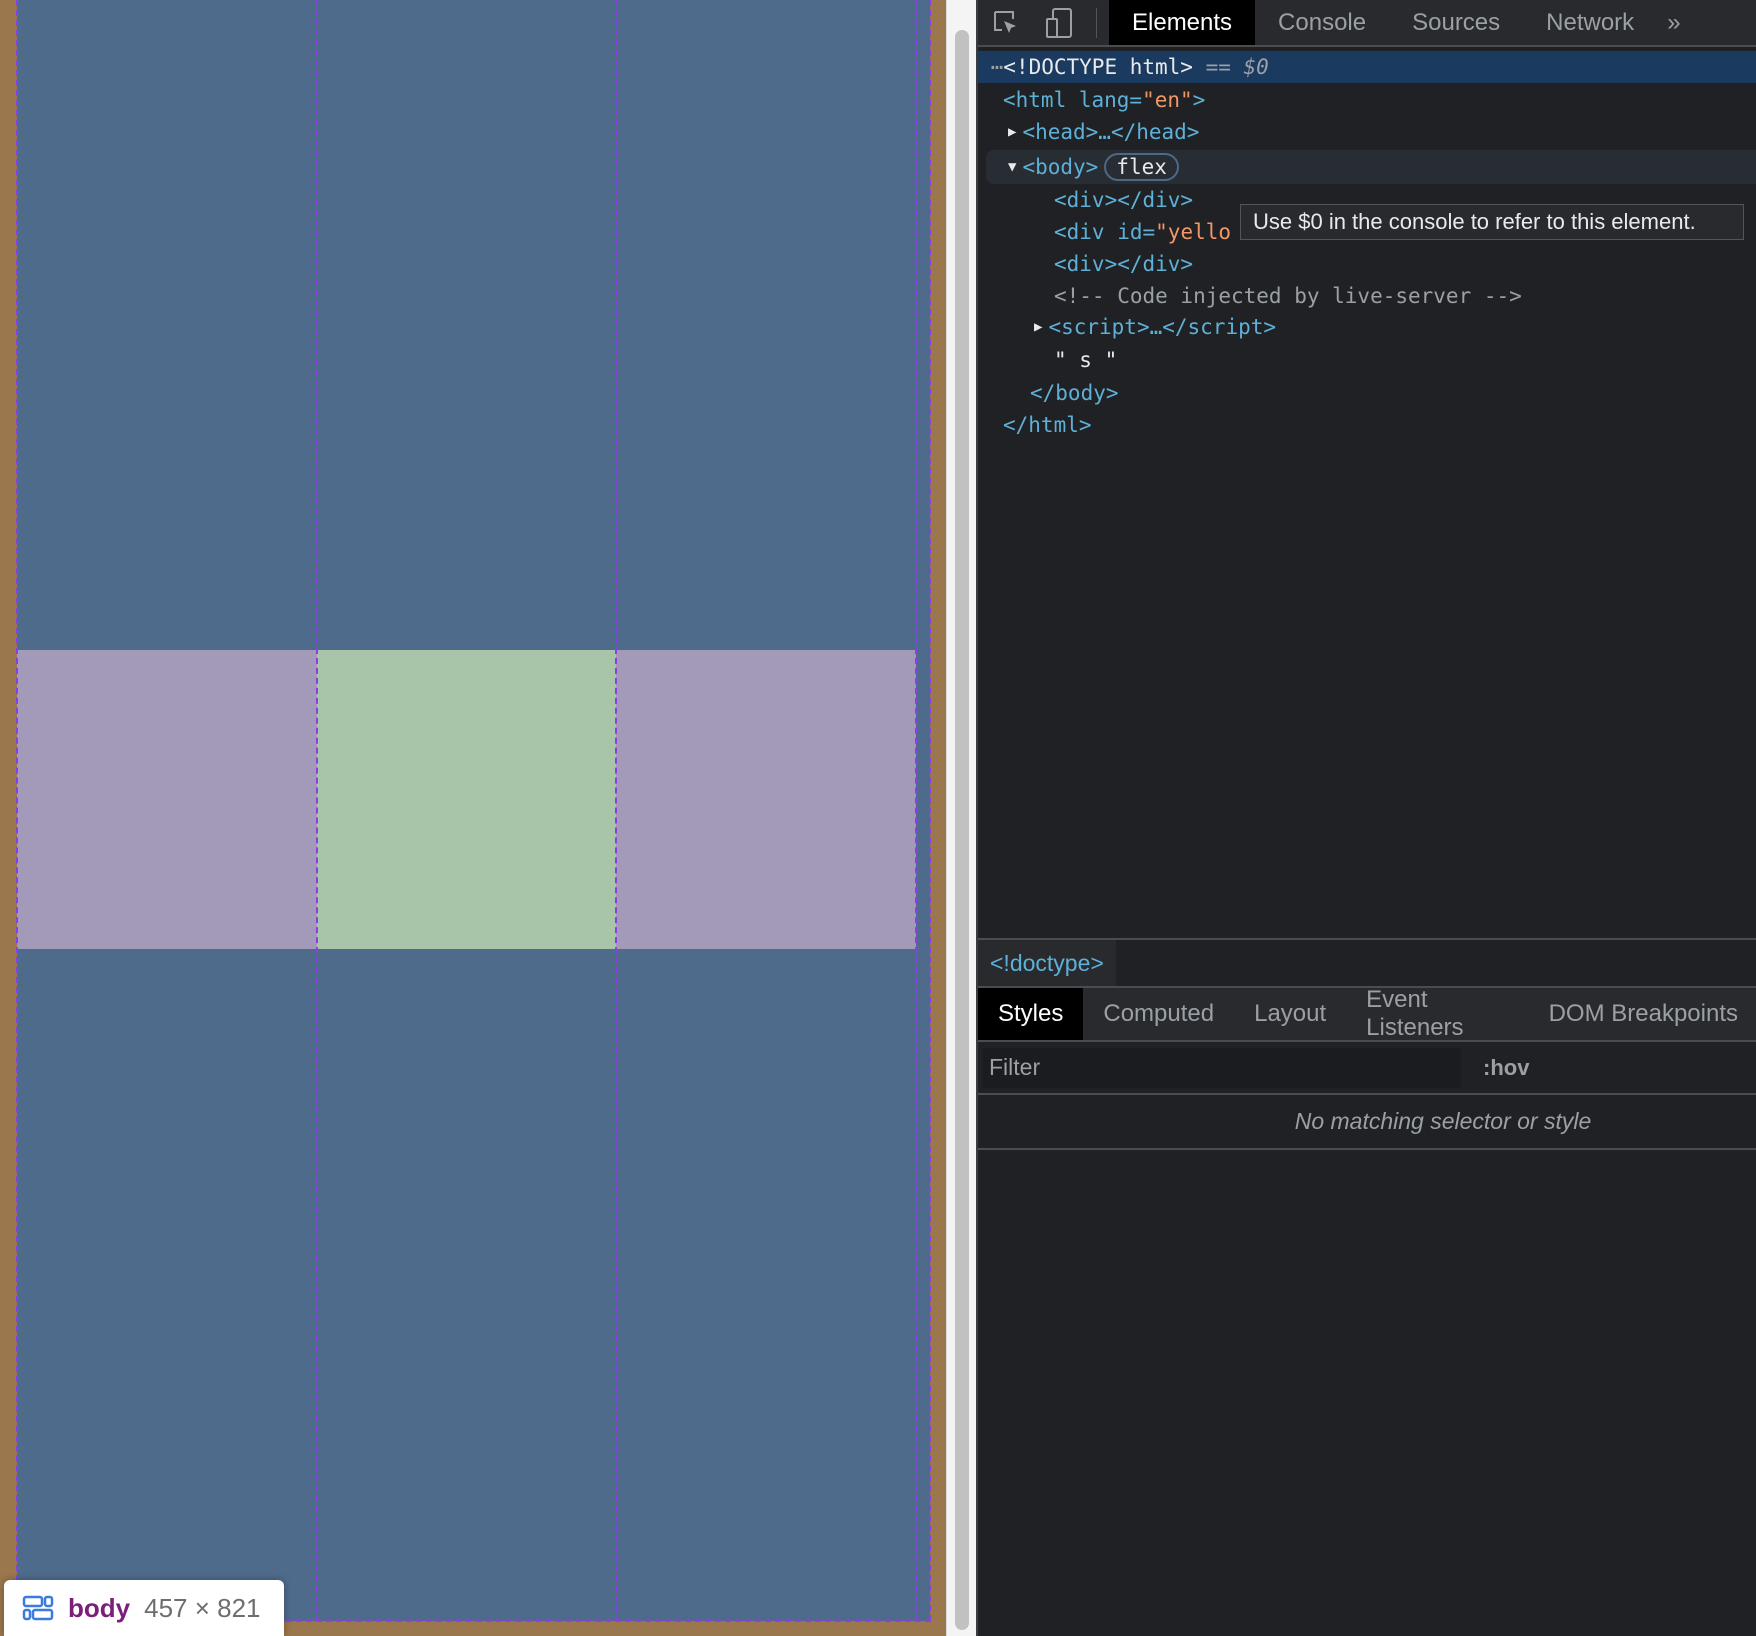  Describe the element at coordinates (1098, 67) in the screenshot. I see `doctype-text: <!DOCTYPE html>` at that location.